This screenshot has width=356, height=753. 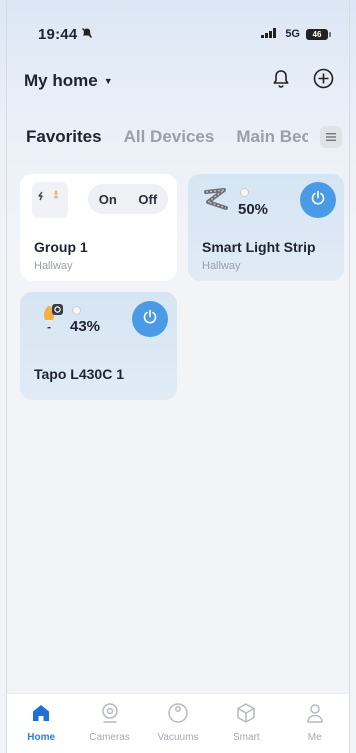 What do you see at coordinates (53, 320) in the screenshot?
I see `bulb-icon` at bounding box center [53, 320].